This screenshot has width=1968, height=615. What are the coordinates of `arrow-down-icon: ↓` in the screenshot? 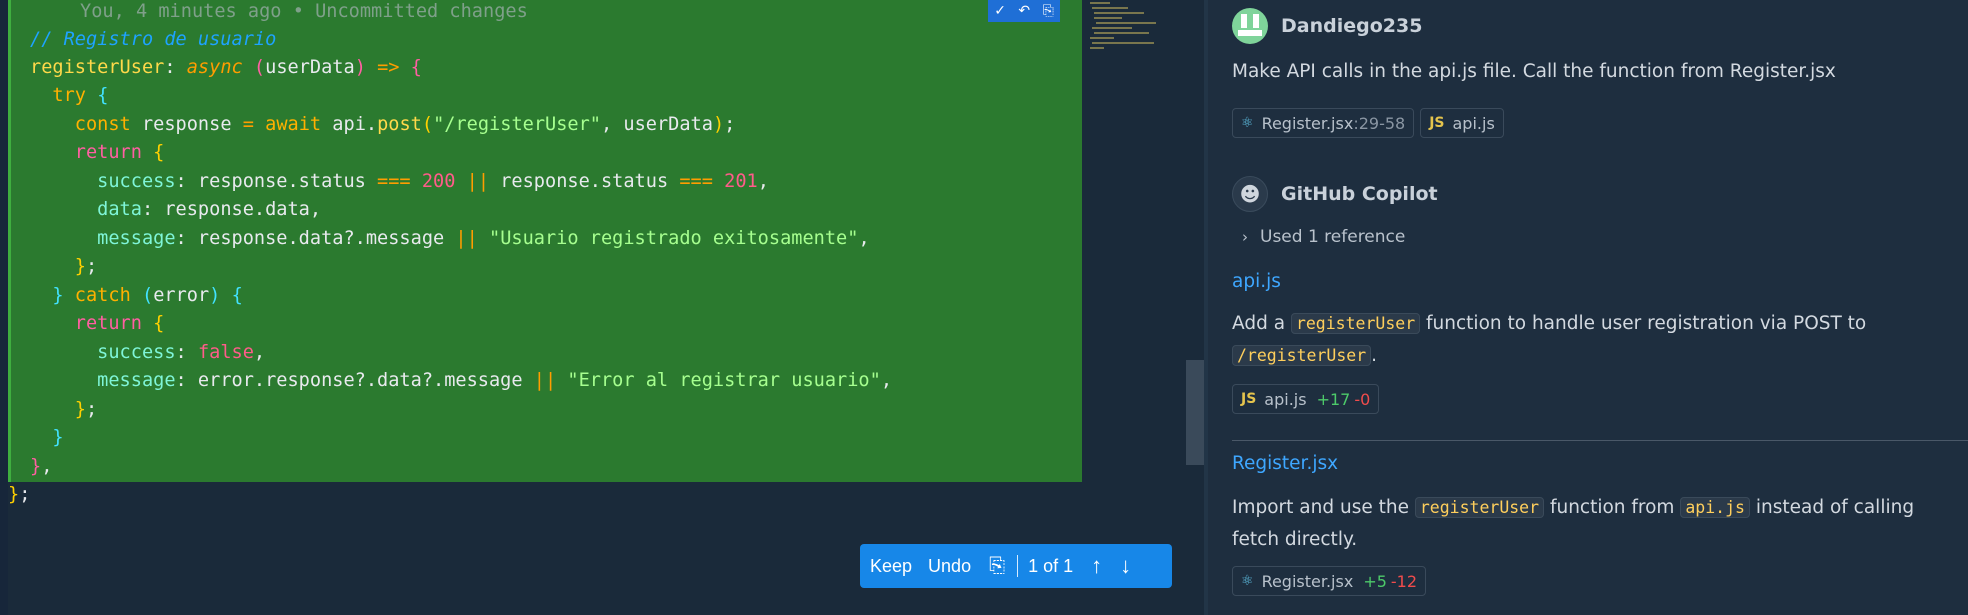 It's located at (1125, 566).